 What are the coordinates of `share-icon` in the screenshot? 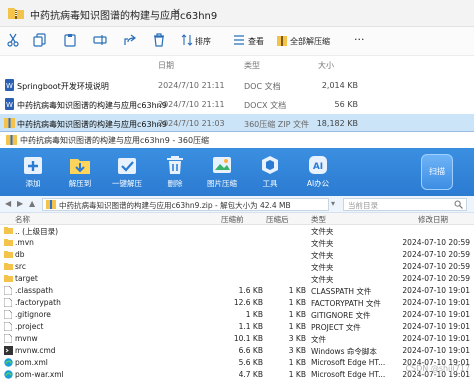 It's located at (130, 41).